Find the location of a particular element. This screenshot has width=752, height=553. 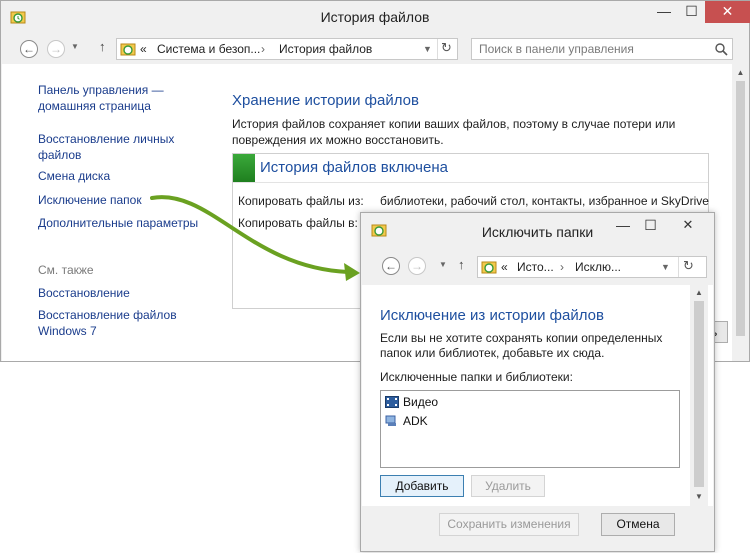

refresh-icon: ↻ is located at coordinates (446, 48).